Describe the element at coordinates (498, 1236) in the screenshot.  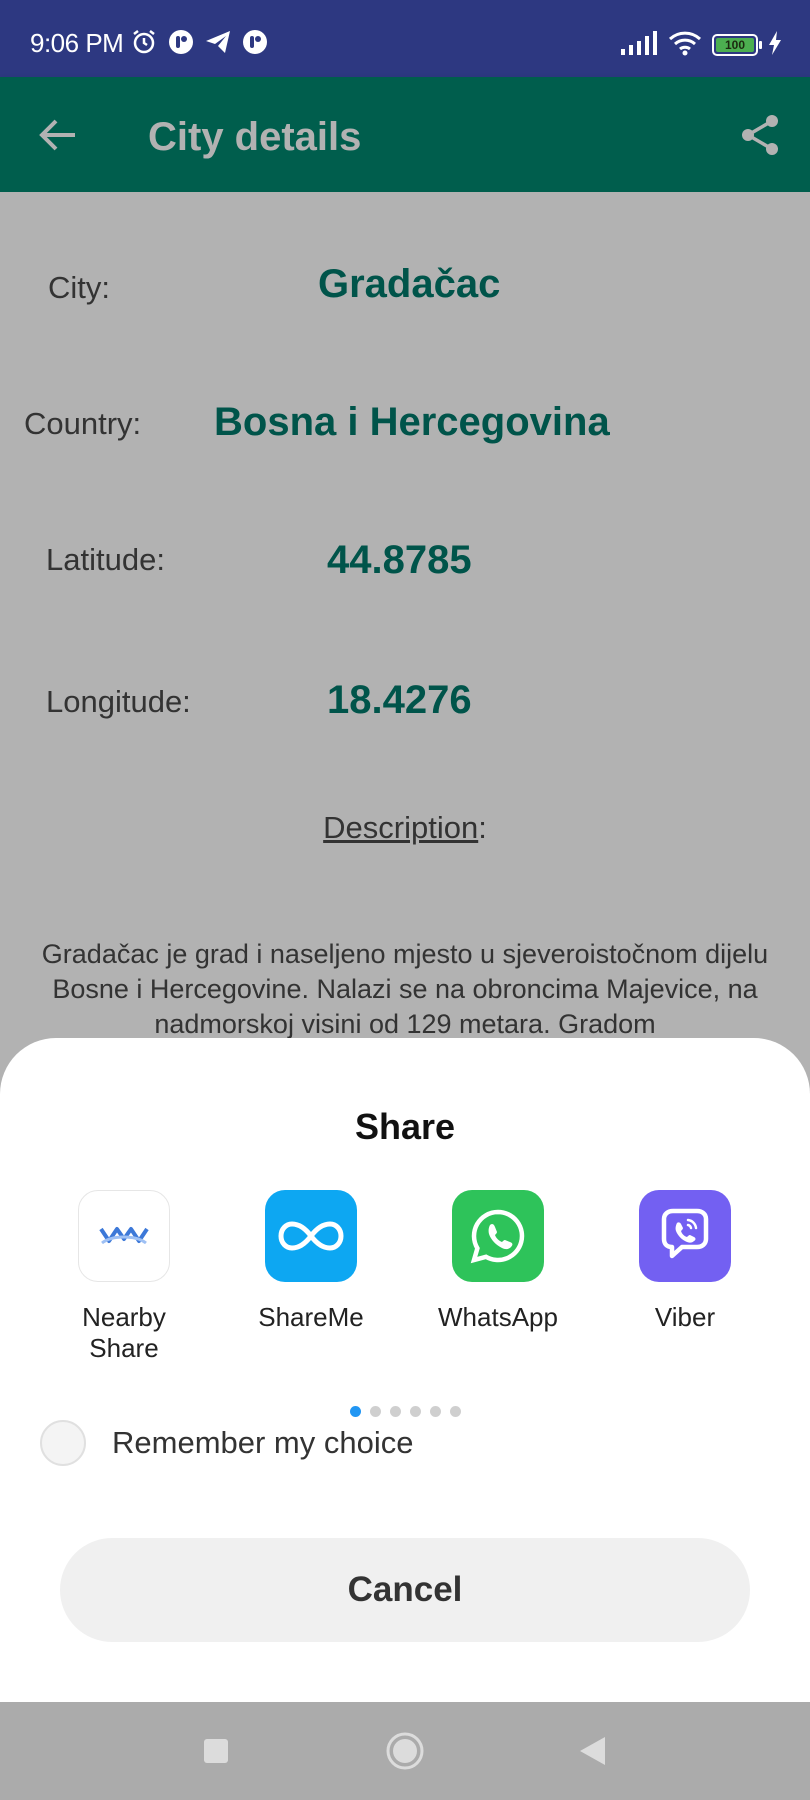
I see `whatsapp-icon` at that location.